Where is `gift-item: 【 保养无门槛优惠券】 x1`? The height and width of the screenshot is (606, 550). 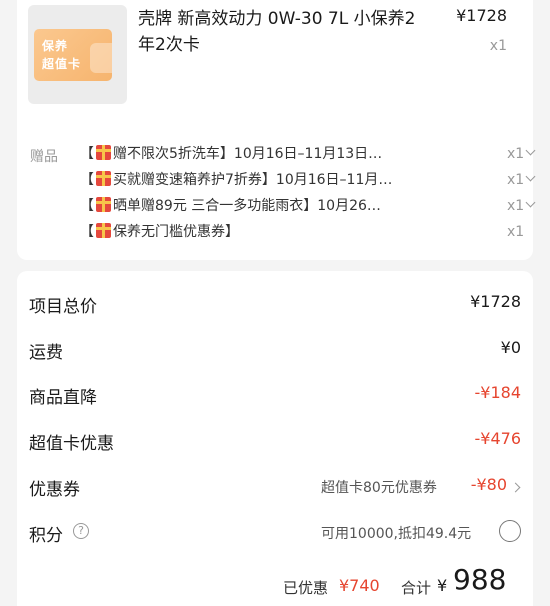
gift-item: 【 保养无门槛优惠券】 x1 is located at coordinates (305, 232).